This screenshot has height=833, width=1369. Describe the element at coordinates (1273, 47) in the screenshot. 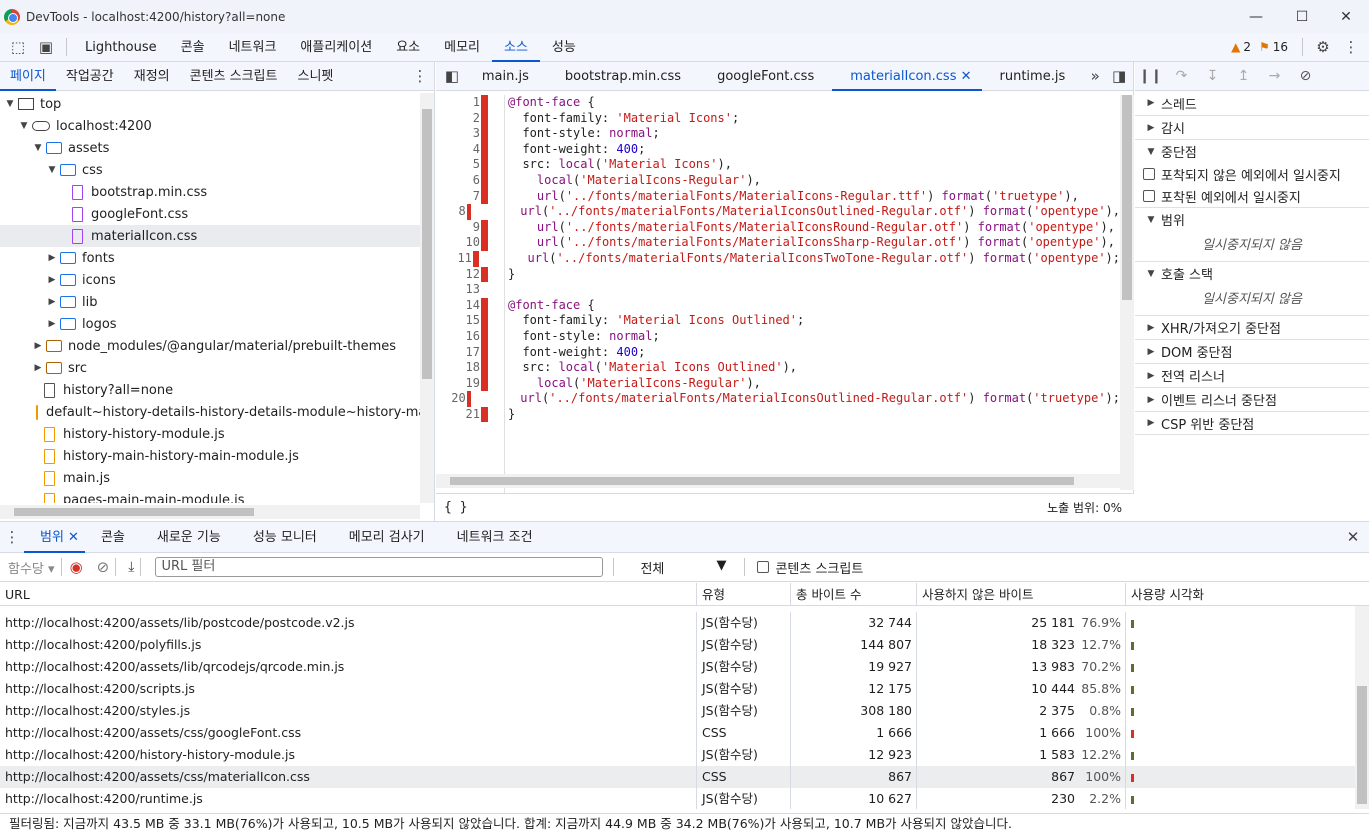

I see `issues-badge: ⚑ 16` at that location.